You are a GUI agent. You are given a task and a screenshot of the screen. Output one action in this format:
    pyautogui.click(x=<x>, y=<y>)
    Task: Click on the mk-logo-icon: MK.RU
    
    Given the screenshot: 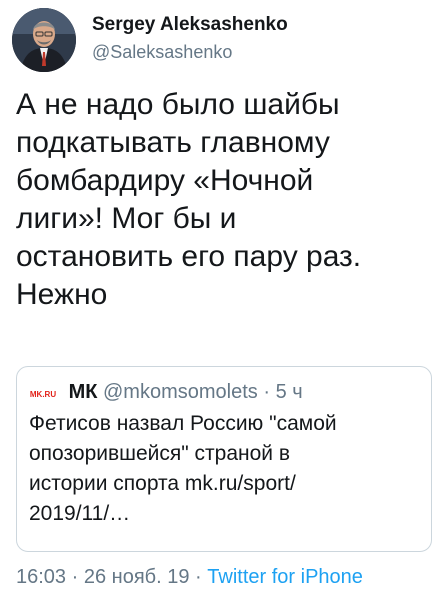 What is the action you would take?
    pyautogui.click(x=43, y=394)
    